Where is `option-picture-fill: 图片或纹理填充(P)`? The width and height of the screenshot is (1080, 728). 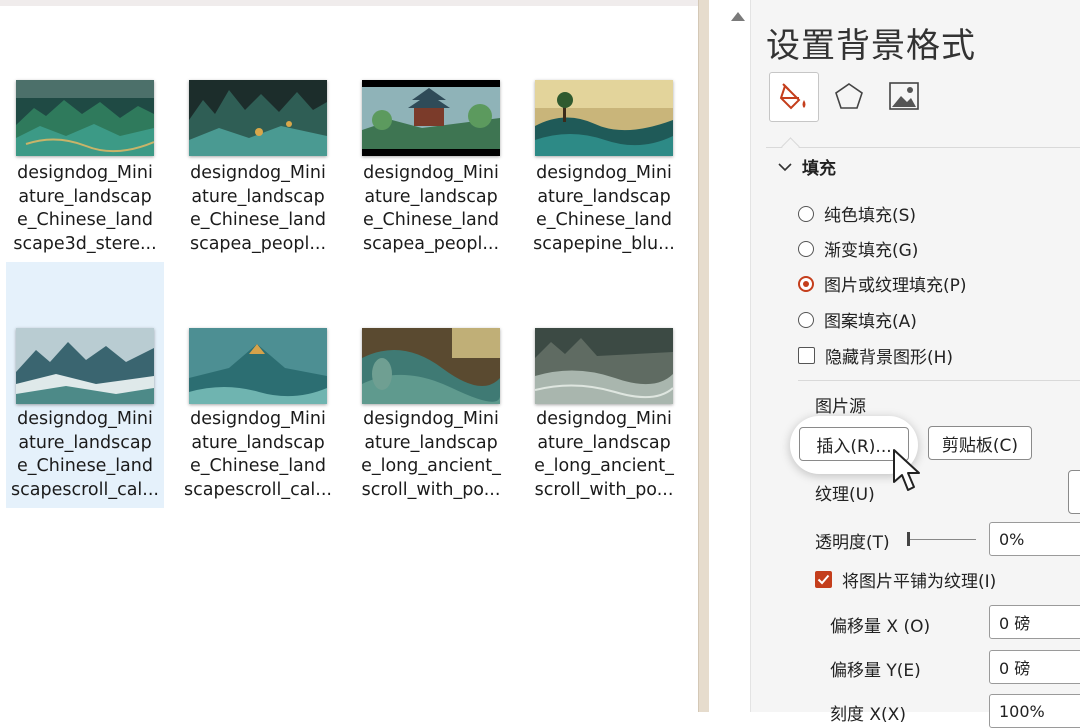 option-picture-fill: 图片或纹理填充(P) is located at coordinates (882, 283).